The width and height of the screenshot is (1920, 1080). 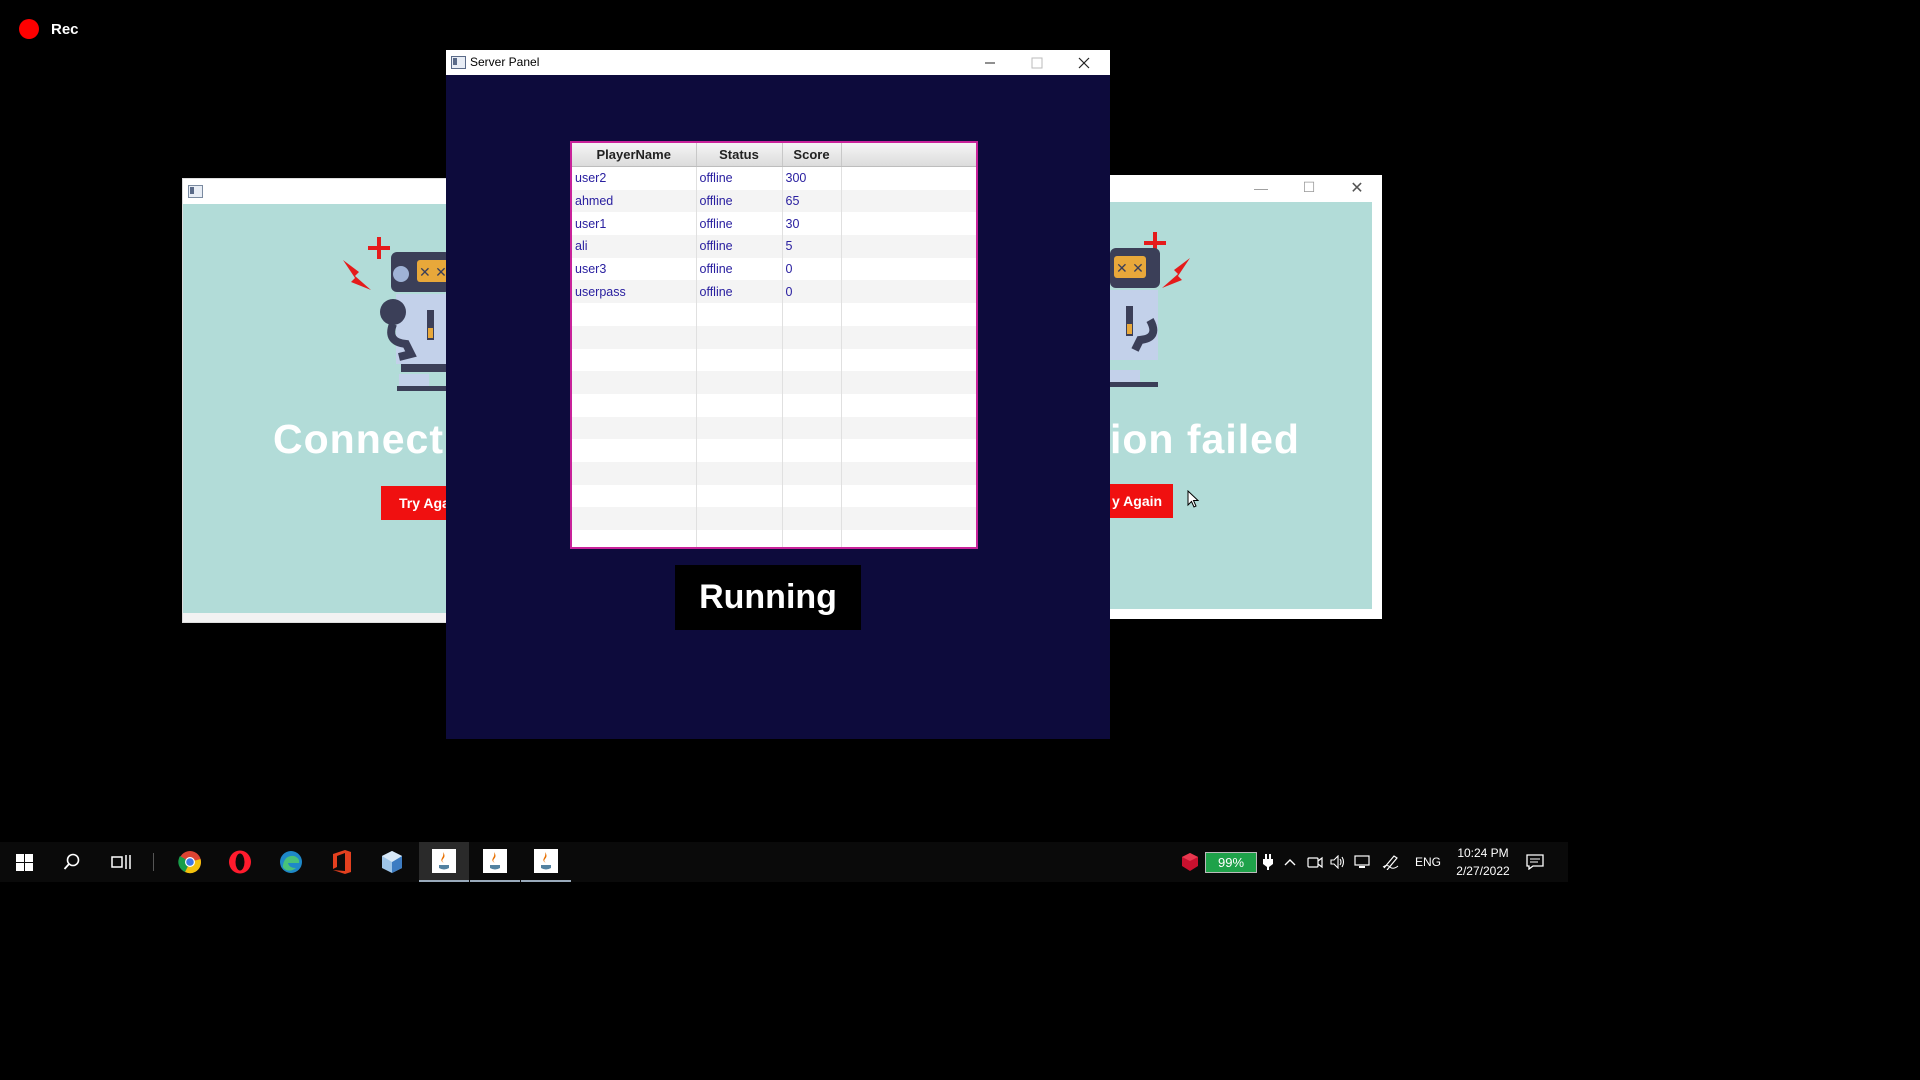 I want to click on office-icon, so click(x=342, y=862).